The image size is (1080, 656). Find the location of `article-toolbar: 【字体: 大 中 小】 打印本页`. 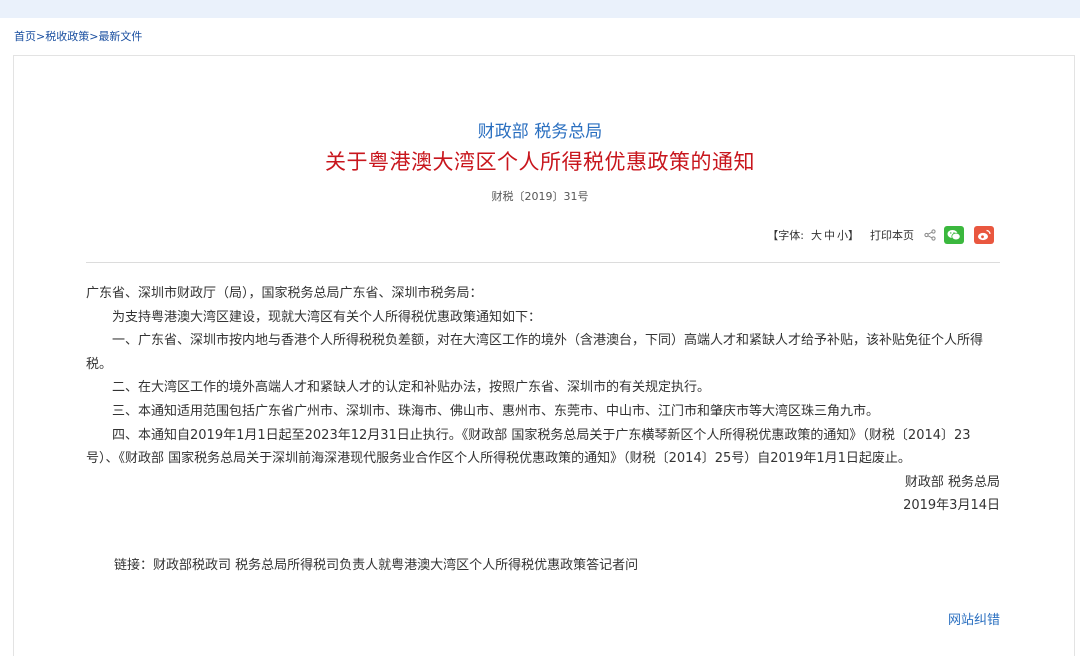

article-toolbar: 【字体: 大 中 小】 打印本页 is located at coordinates (880, 235).